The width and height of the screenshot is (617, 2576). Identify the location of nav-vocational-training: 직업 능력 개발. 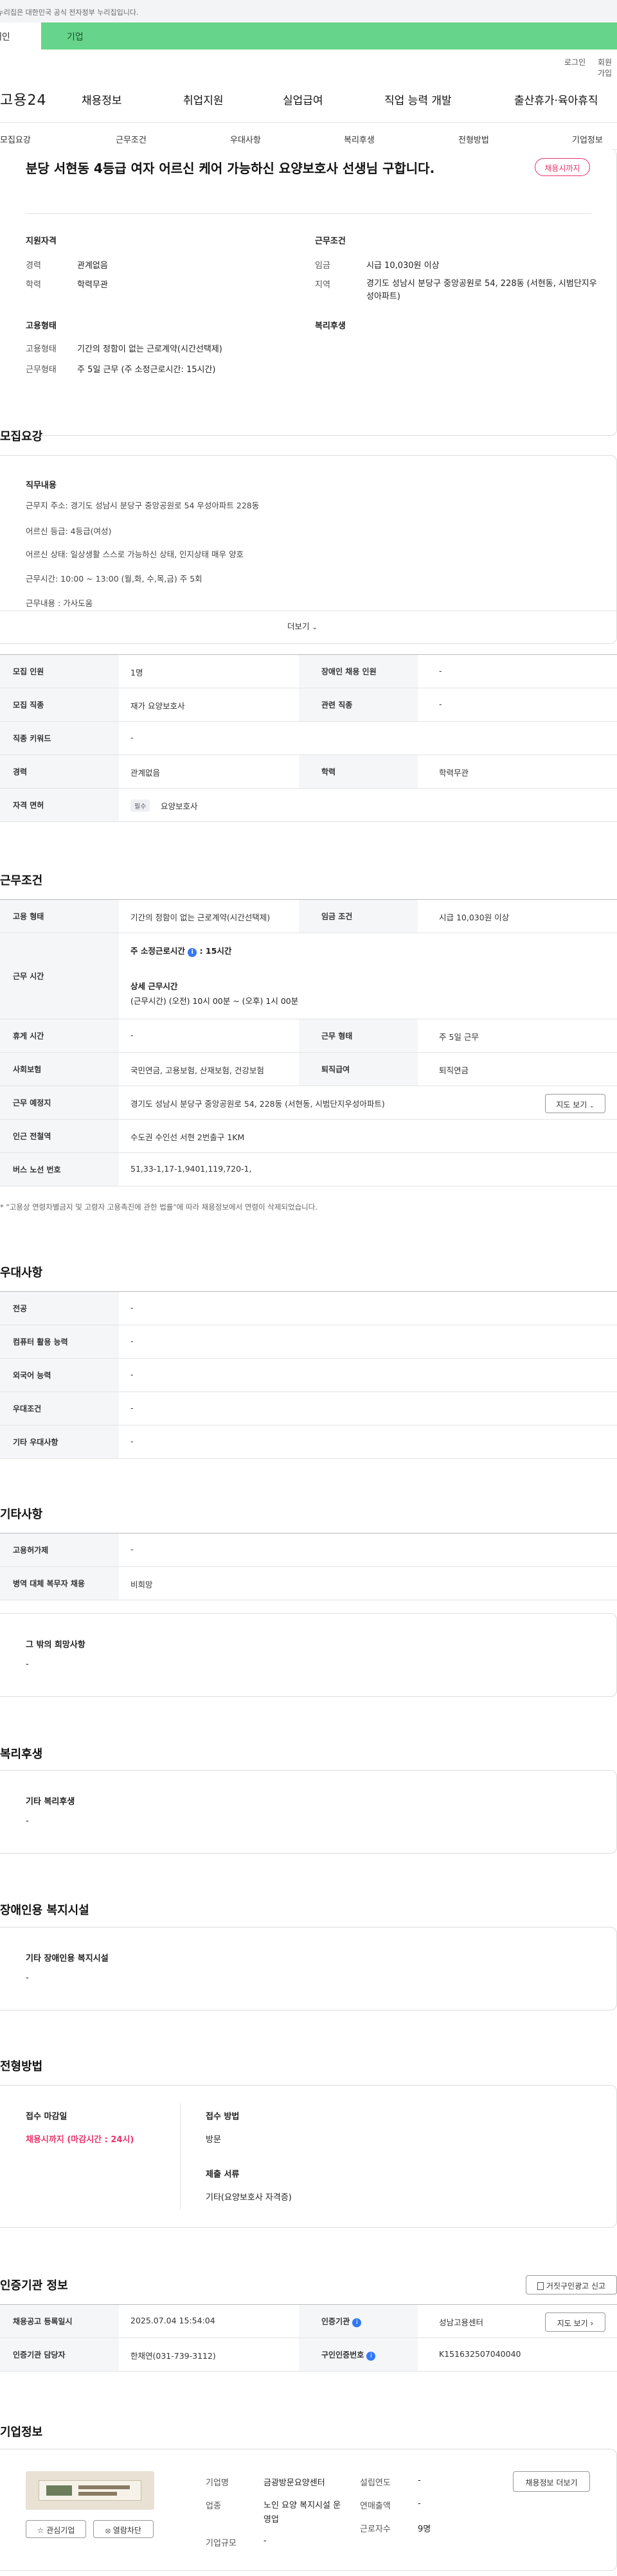
(418, 99).